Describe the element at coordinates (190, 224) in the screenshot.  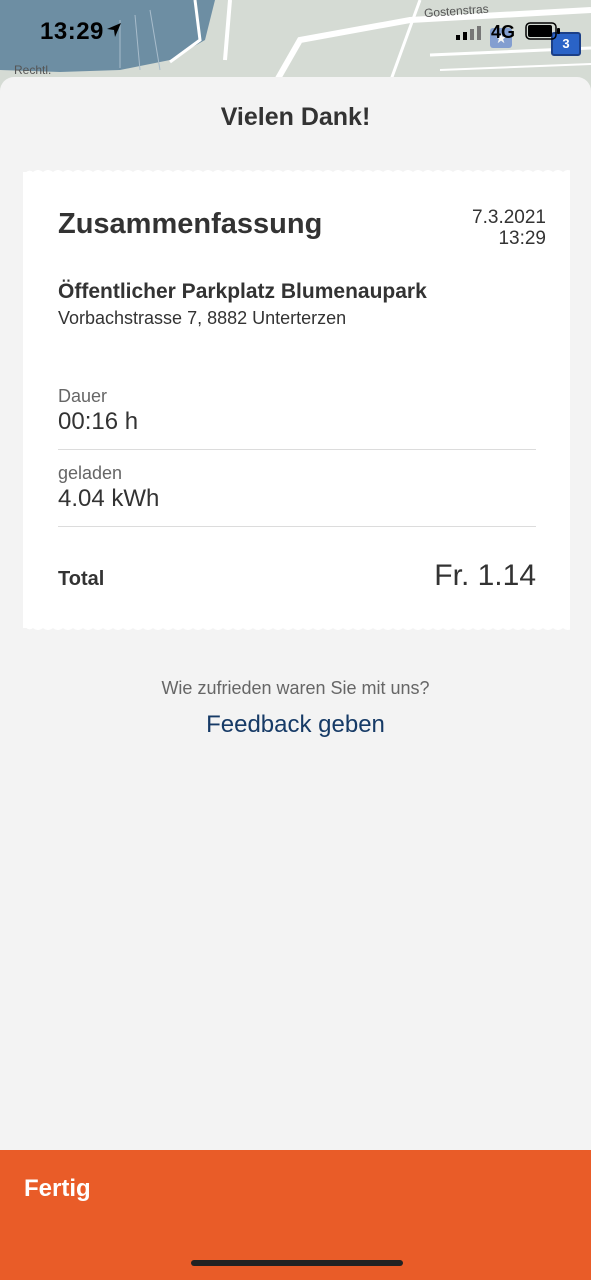
I see `receipt-title: Zusammenfassung` at that location.